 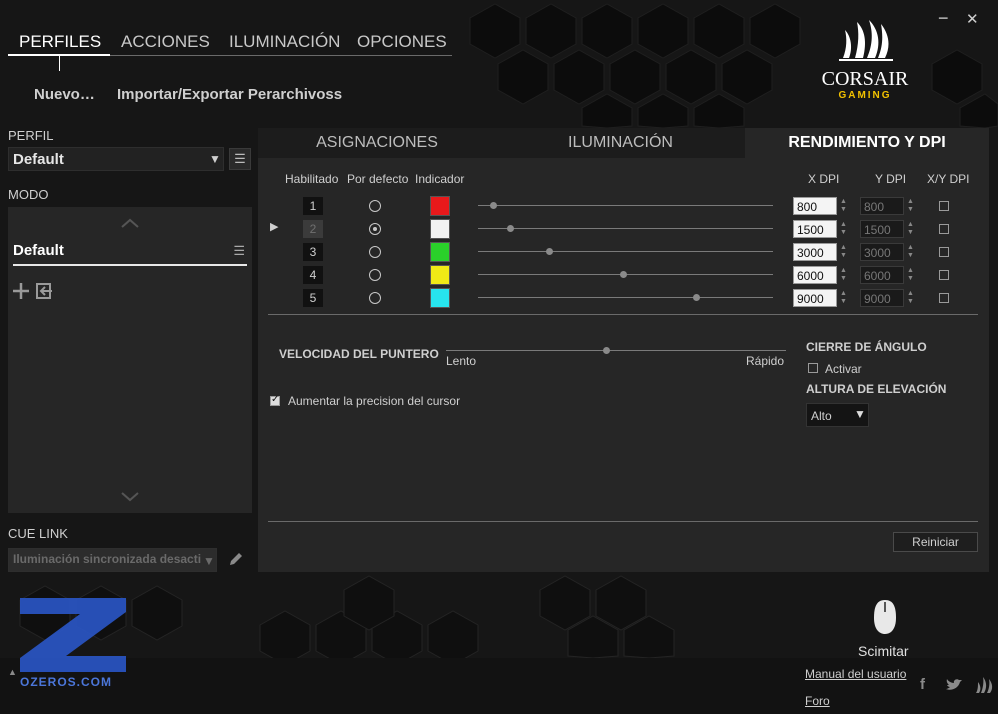 What do you see at coordinates (130, 497) in the screenshot?
I see `scroll-down-icon` at bounding box center [130, 497].